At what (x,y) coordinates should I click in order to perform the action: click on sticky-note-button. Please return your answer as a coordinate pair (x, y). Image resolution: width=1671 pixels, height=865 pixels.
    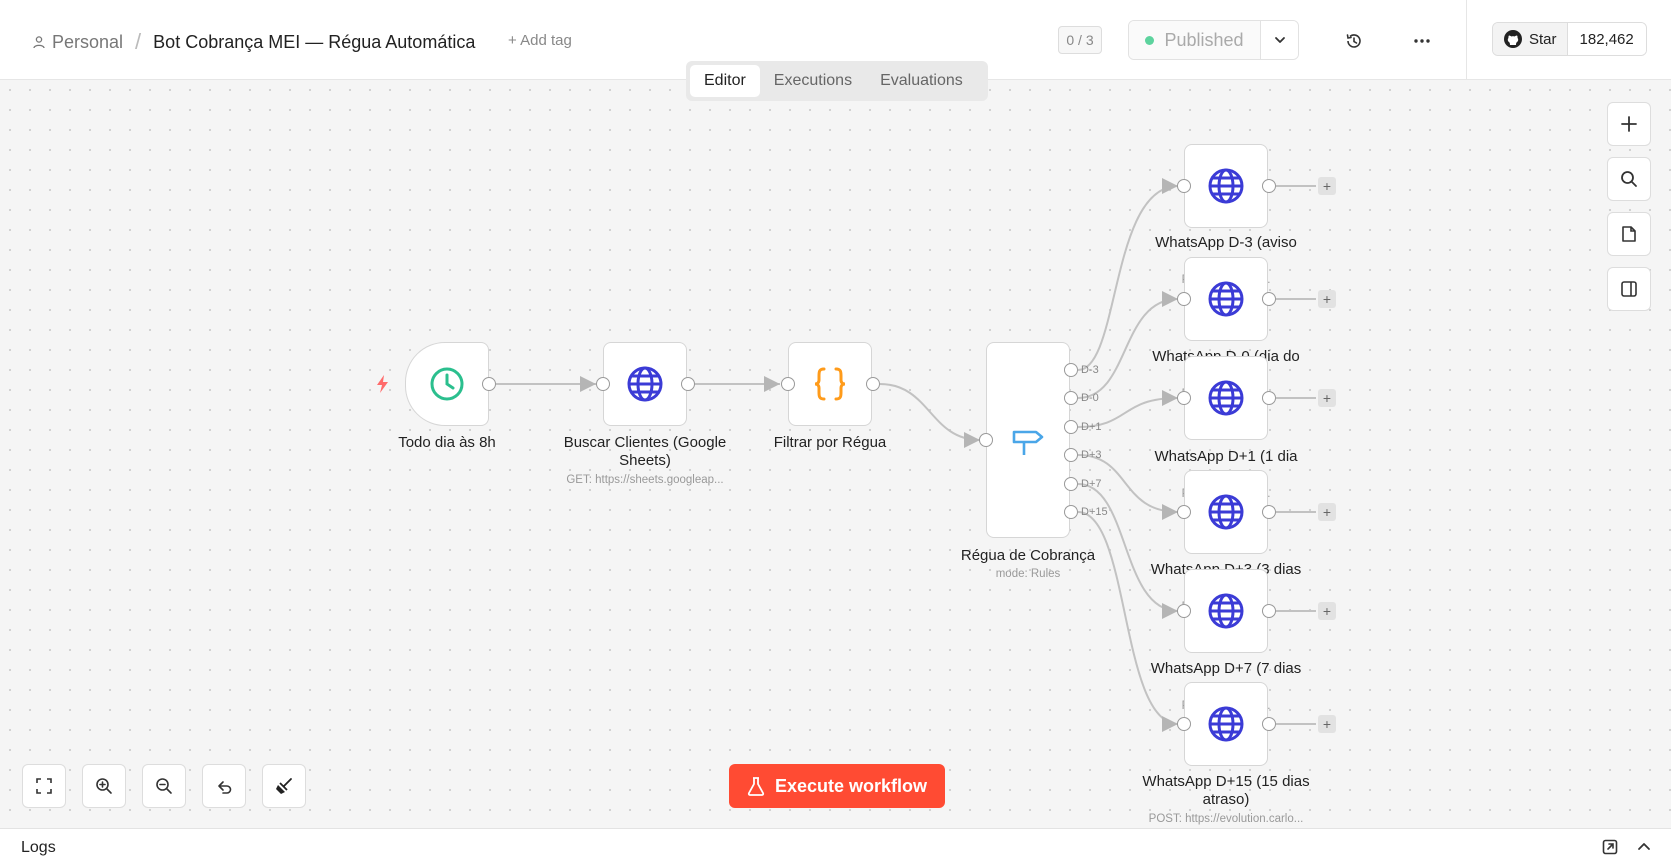
    Looking at the image, I should click on (1629, 234).